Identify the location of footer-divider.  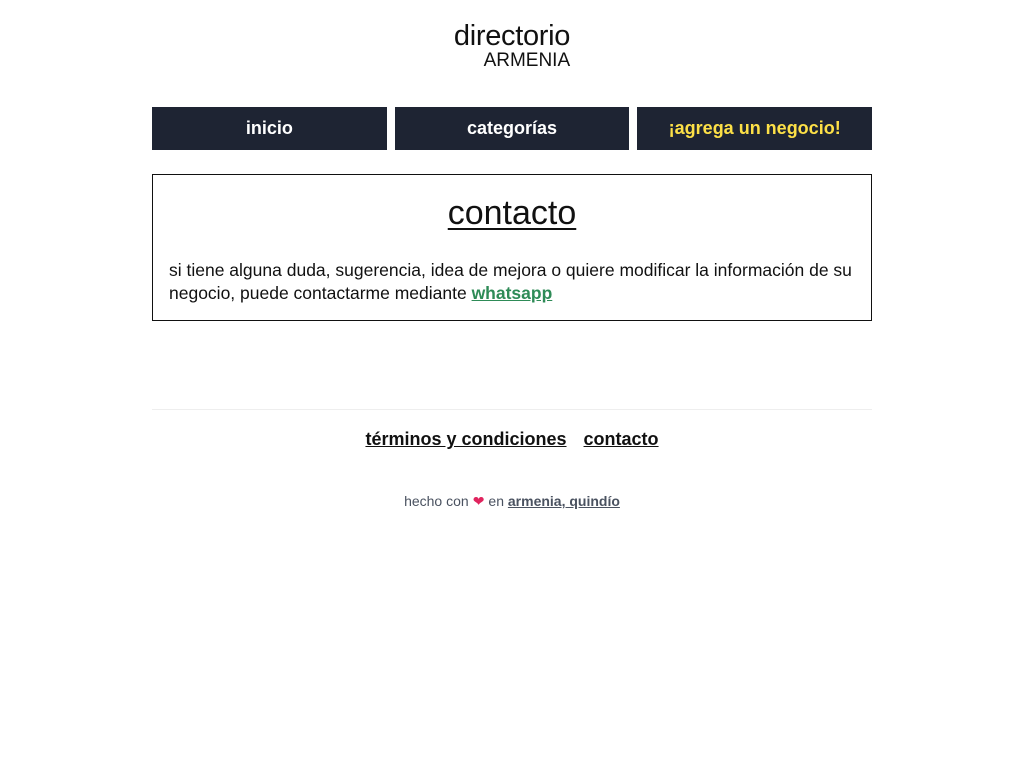
(512, 409).